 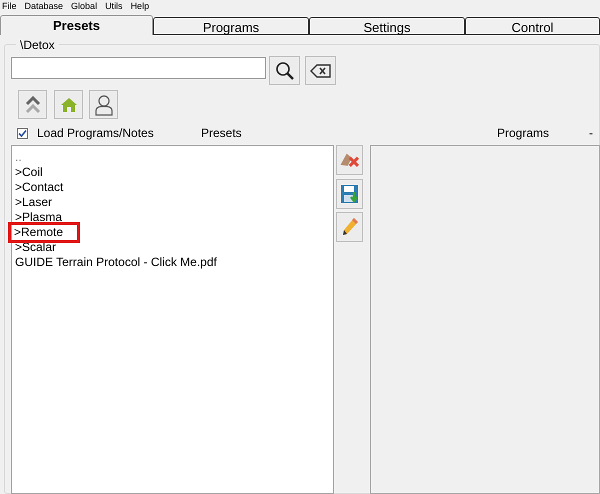 I want to click on home-icon, so click(x=69, y=104).